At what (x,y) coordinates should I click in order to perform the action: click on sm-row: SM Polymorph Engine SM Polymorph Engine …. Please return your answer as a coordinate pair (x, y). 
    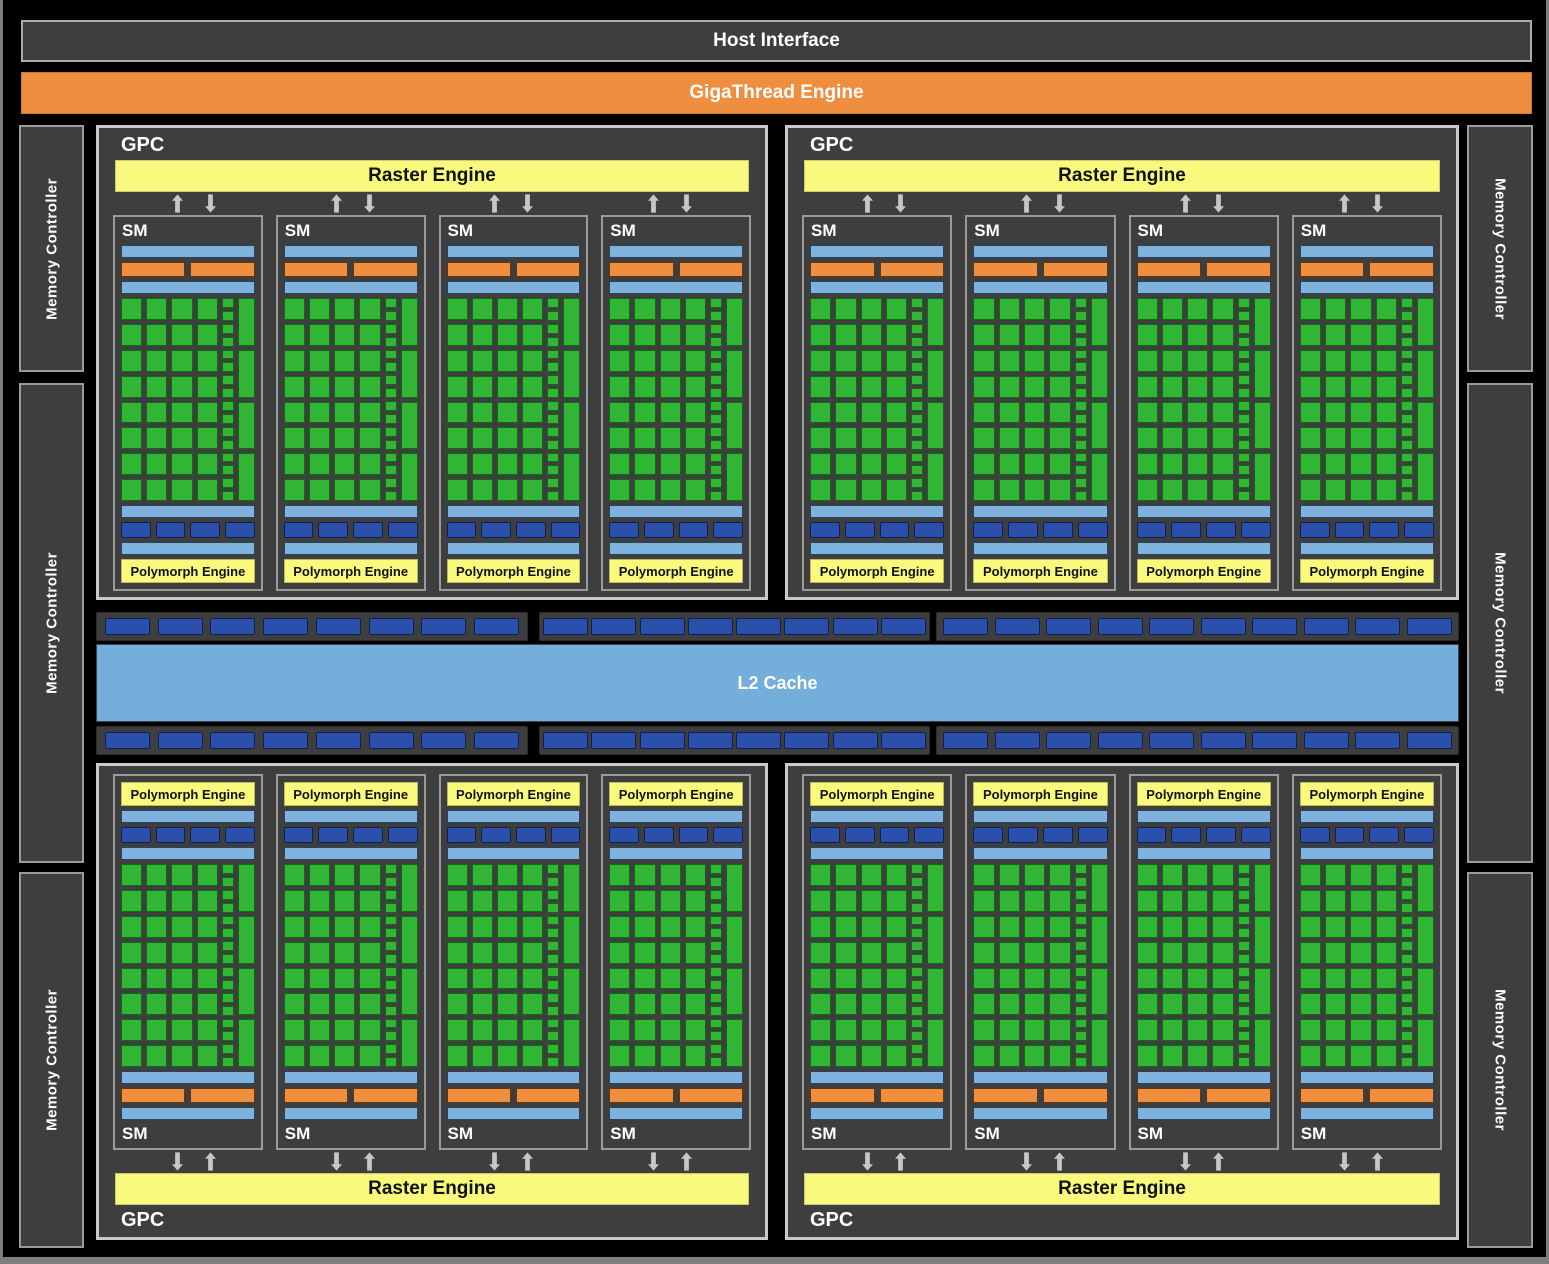
    Looking at the image, I should click on (1122, 962).